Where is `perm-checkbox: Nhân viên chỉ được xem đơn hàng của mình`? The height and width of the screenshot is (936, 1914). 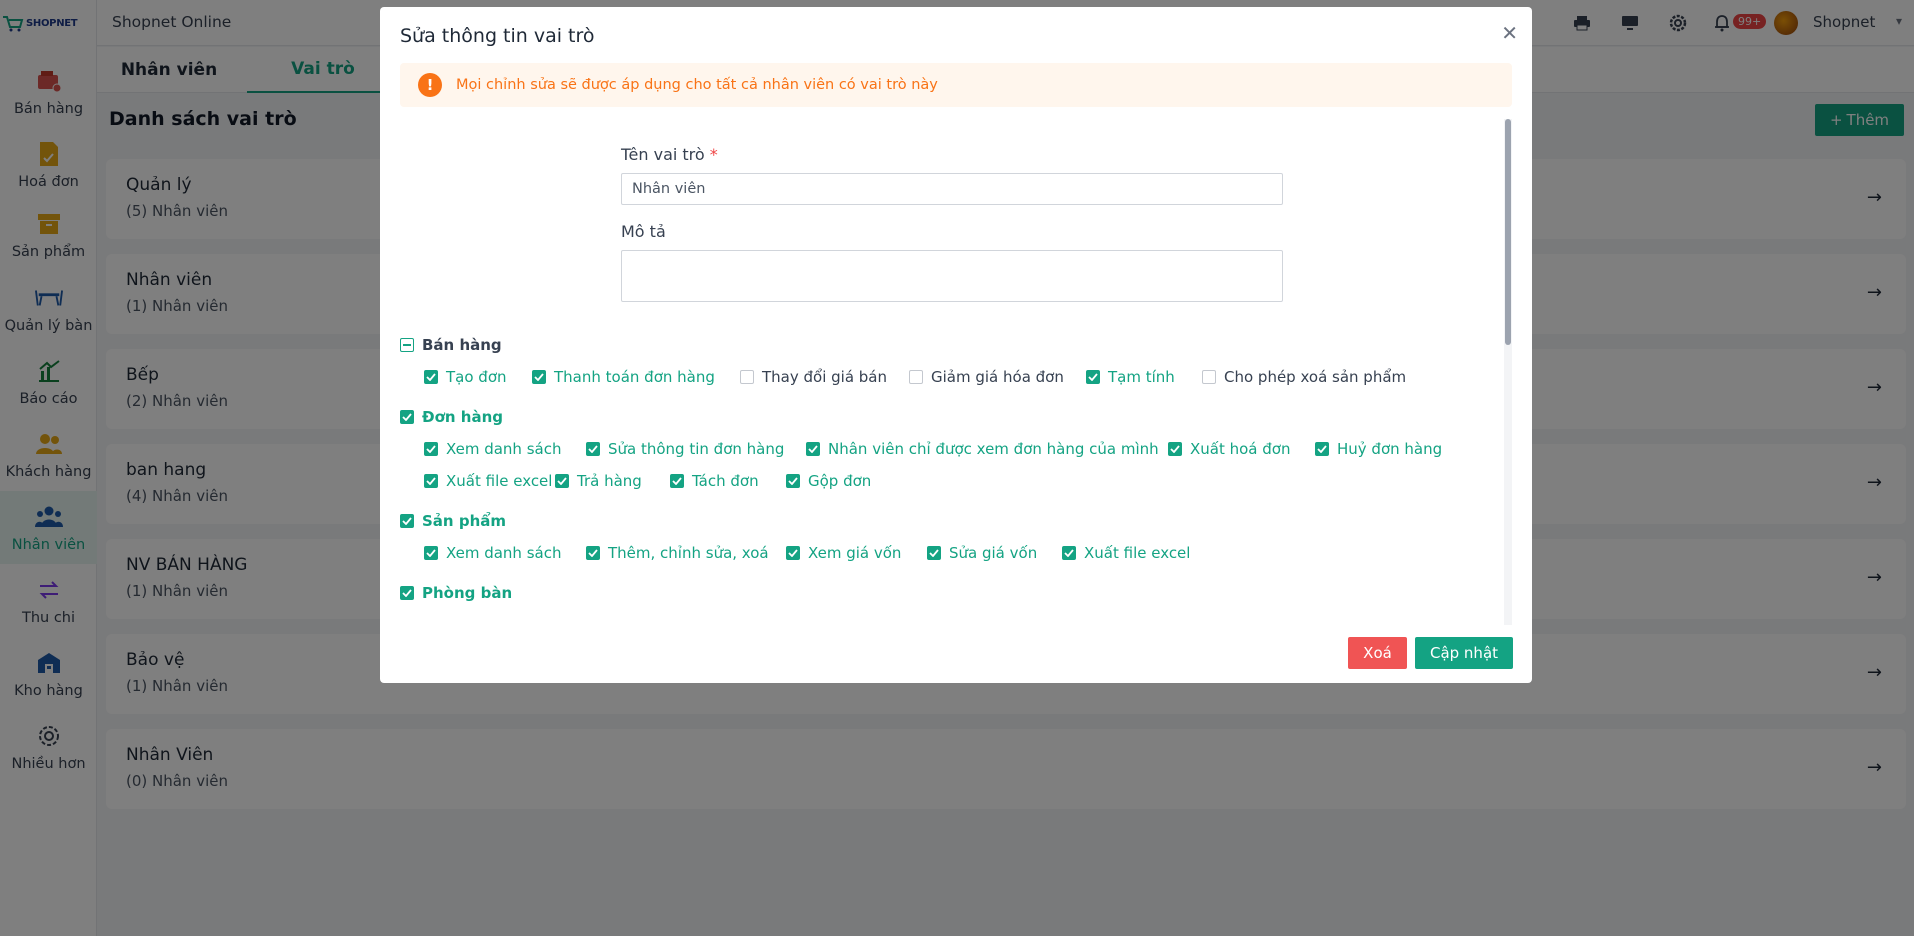
perm-checkbox: Nhân viên chỉ được xem đơn hàng của mình is located at coordinates (982, 449).